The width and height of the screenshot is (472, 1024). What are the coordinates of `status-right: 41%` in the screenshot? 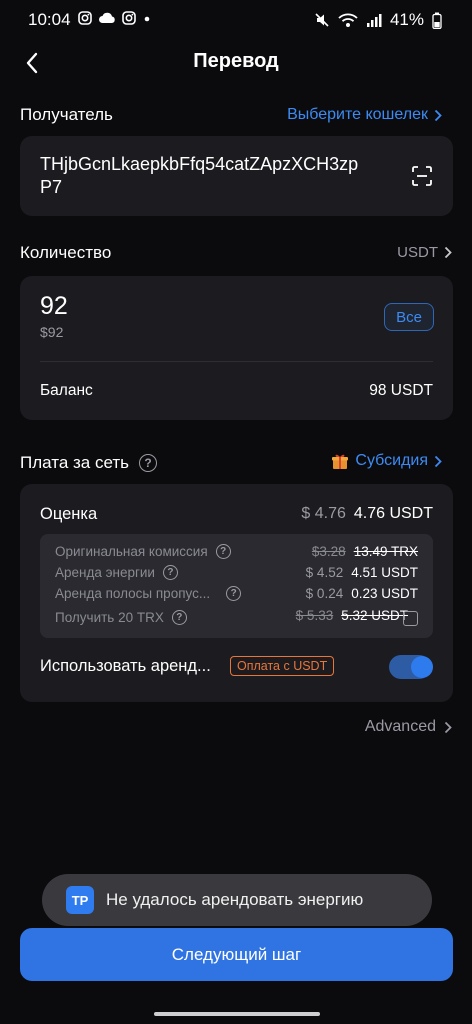 It's located at (378, 20).